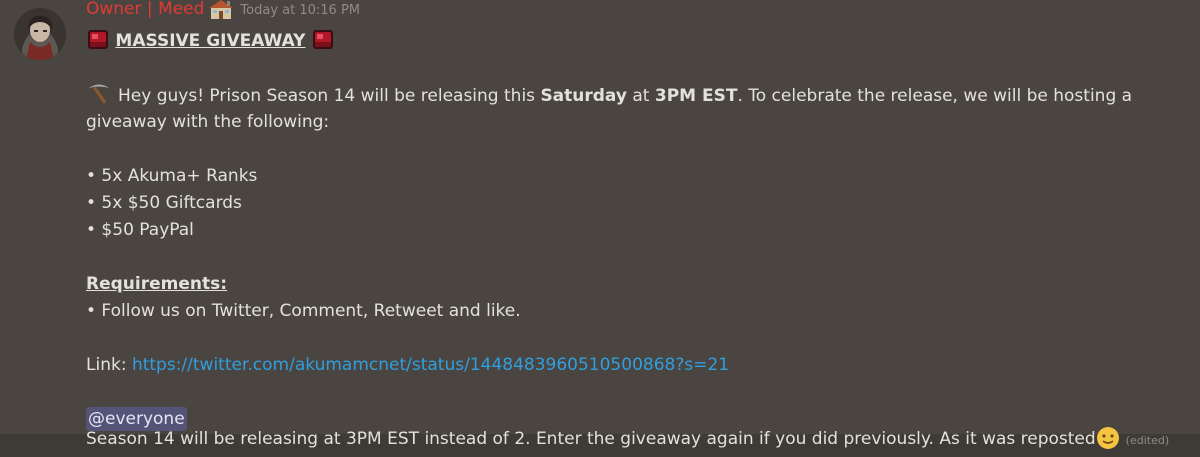 Image resolution: width=1200 pixels, height=457 pixels. I want to click on intro-at: at, so click(640, 96).